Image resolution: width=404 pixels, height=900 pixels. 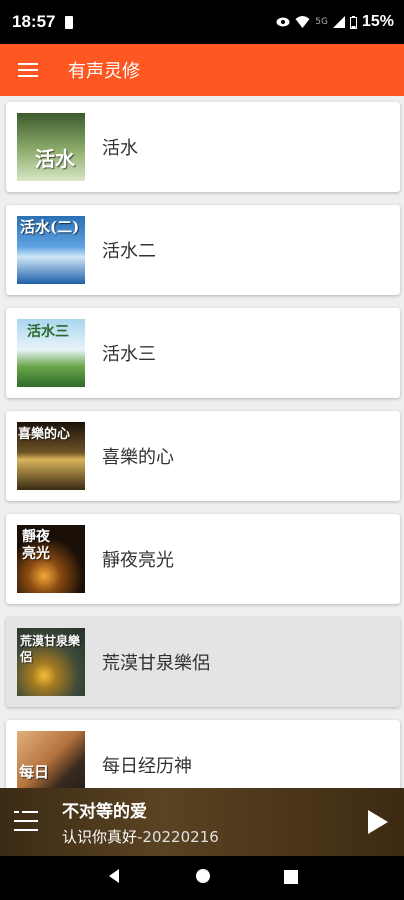 What do you see at coordinates (283, 22) in the screenshot?
I see `eye-icon` at bounding box center [283, 22].